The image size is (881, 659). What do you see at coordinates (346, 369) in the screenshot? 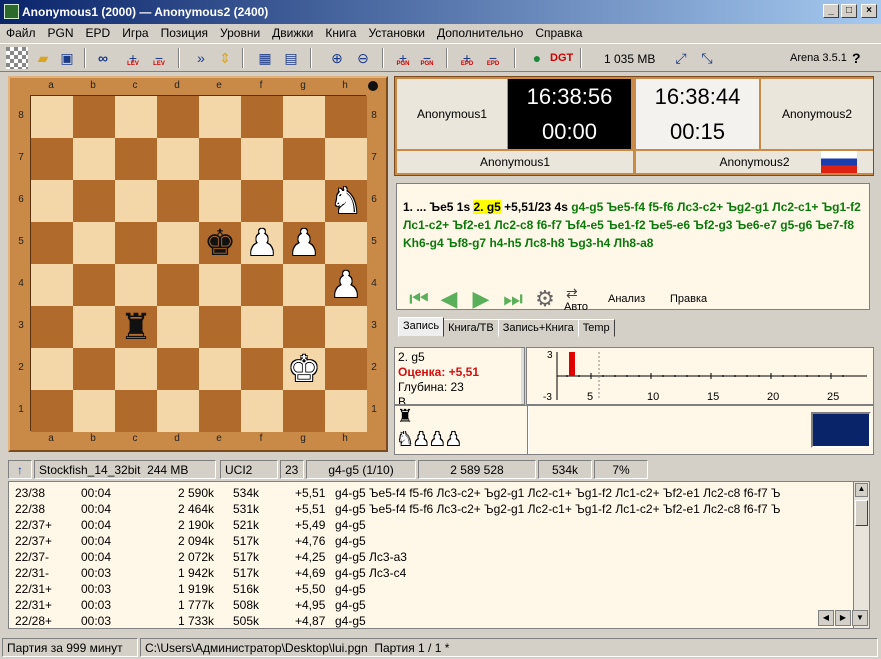
I see `square-h2` at bounding box center [346, 369].